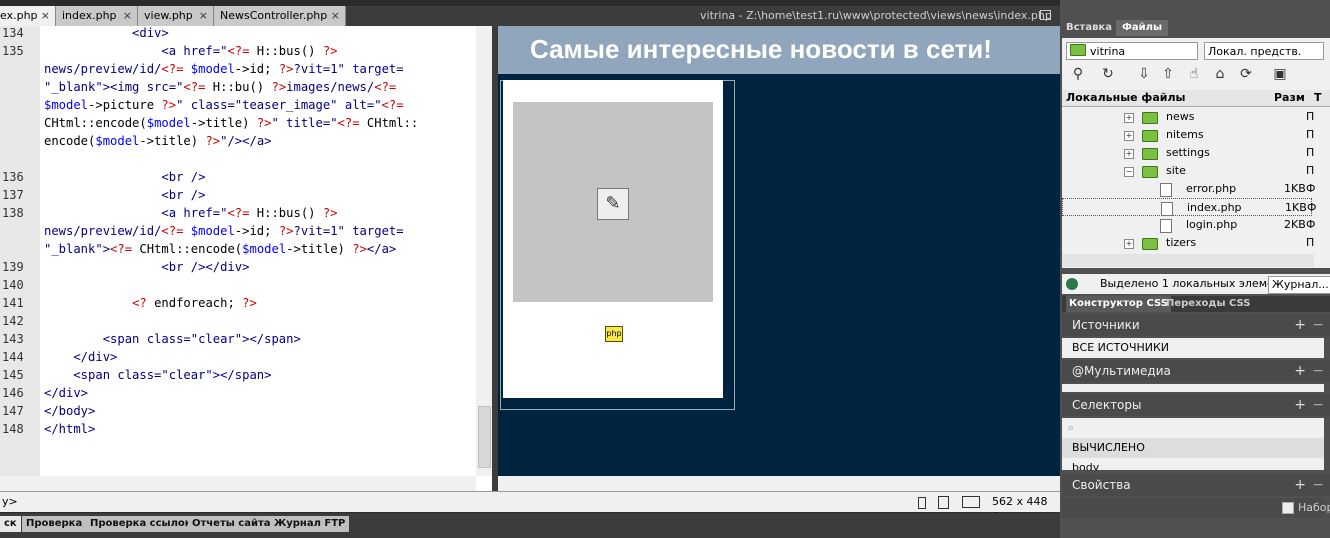 The height and width of the screenshot is (538, 1330). What do you see at coordinates (1108, 74) in the screenshot?
I see `refresh-icon: ↻` at bounding box center [1108, 74].